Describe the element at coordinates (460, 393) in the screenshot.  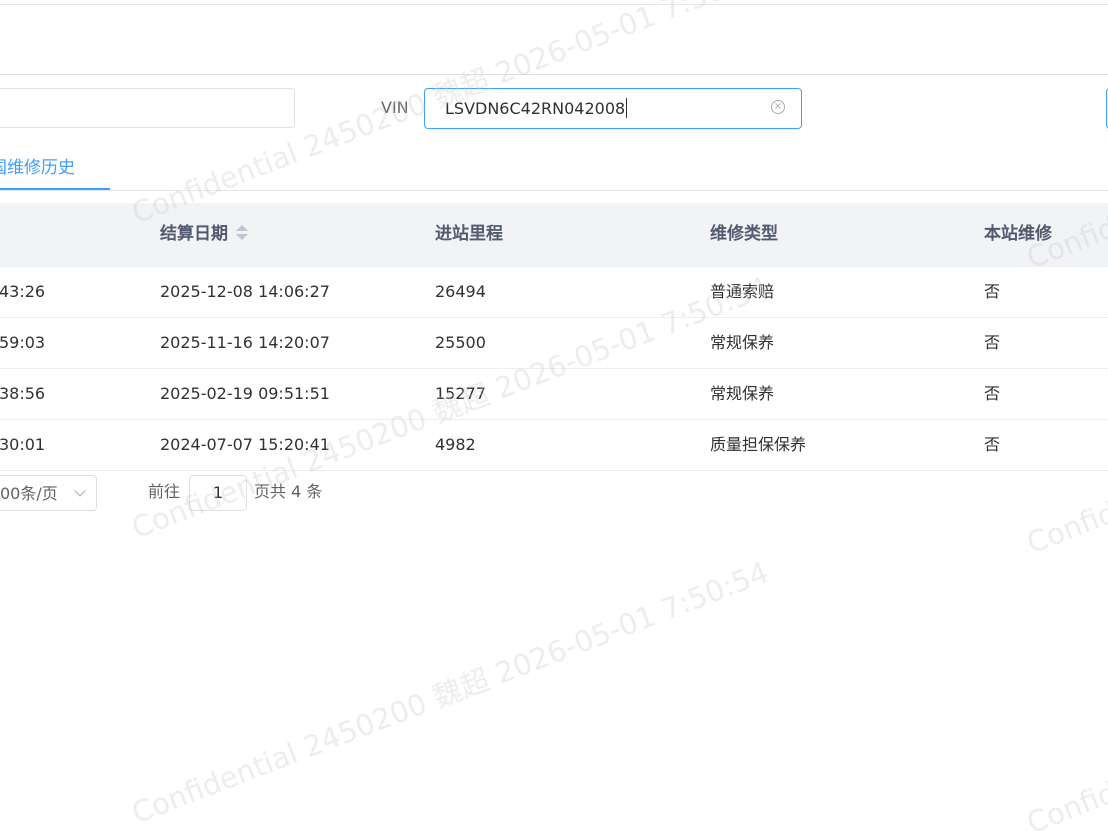
I see `cell-mileage: 15277` at that location.